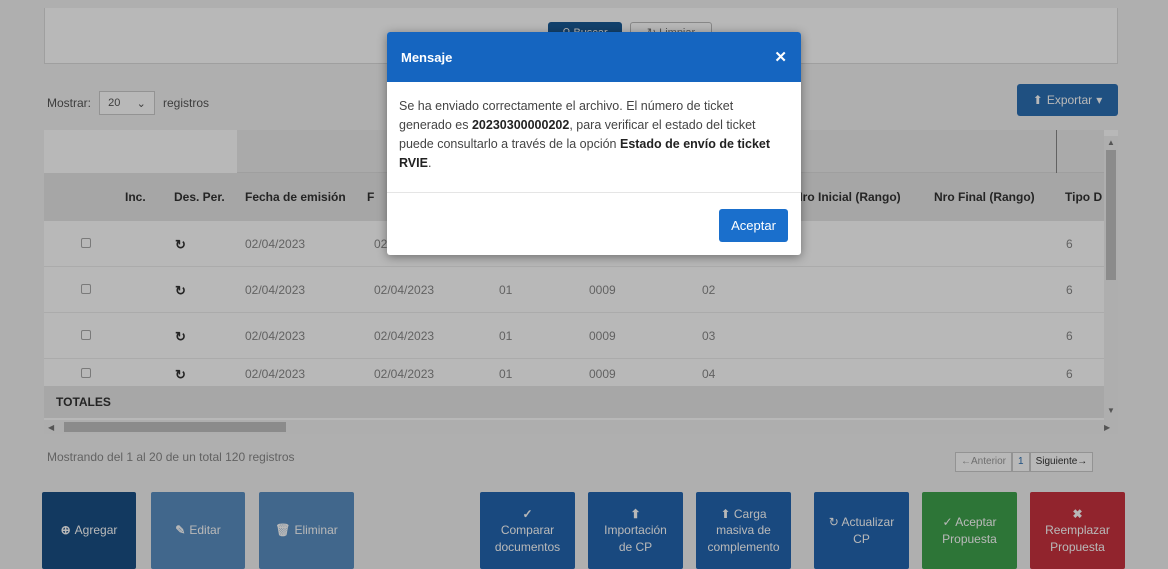 The height and width of the screenshot is (569, 1168). Describe the element at coordinates (594, 224) in the screenshot. I see `dialog-footer: Aceptar` at that location.